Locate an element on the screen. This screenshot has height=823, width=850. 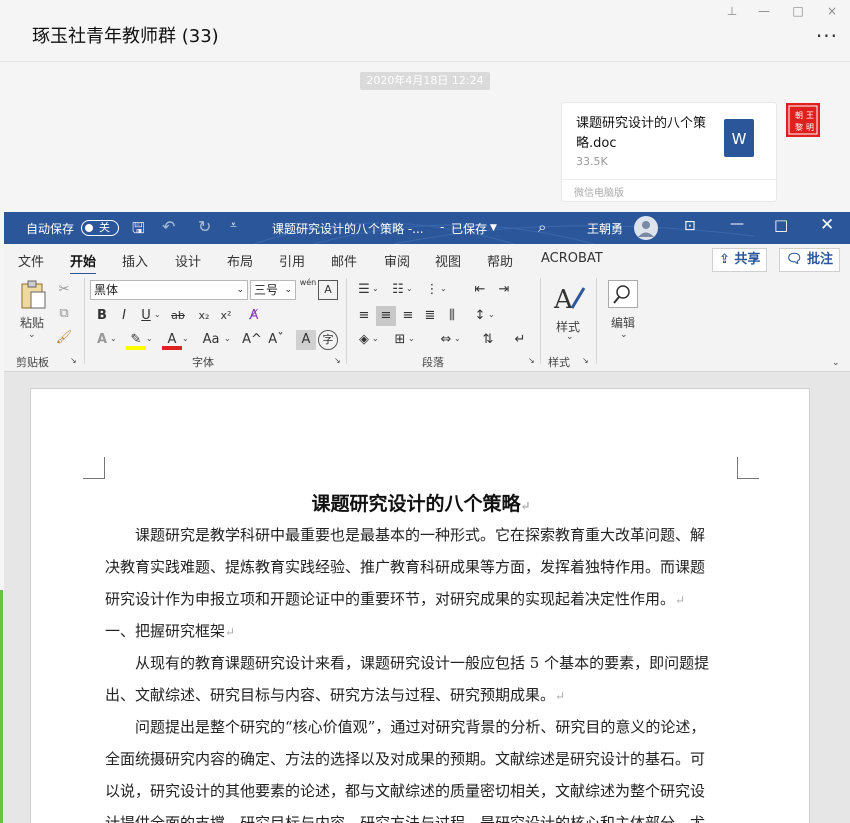
more-icon: ··· is located at coordinates (827, 36).